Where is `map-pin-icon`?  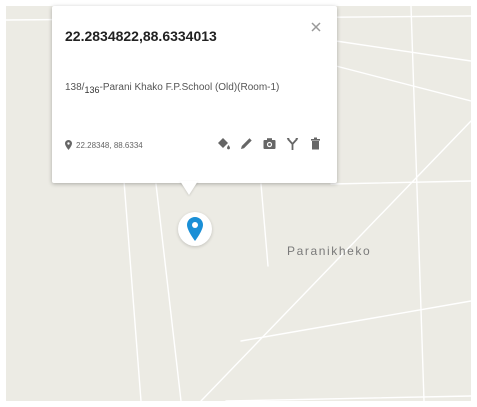
map-pin-icon is located at coordinates (195, 229).